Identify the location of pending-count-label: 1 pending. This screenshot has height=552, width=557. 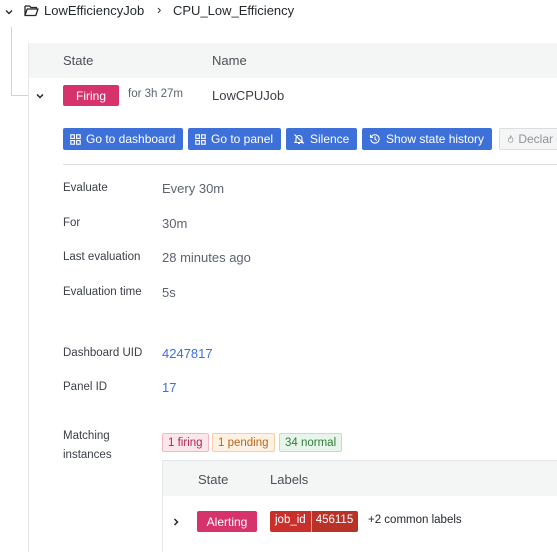
(243, 442).